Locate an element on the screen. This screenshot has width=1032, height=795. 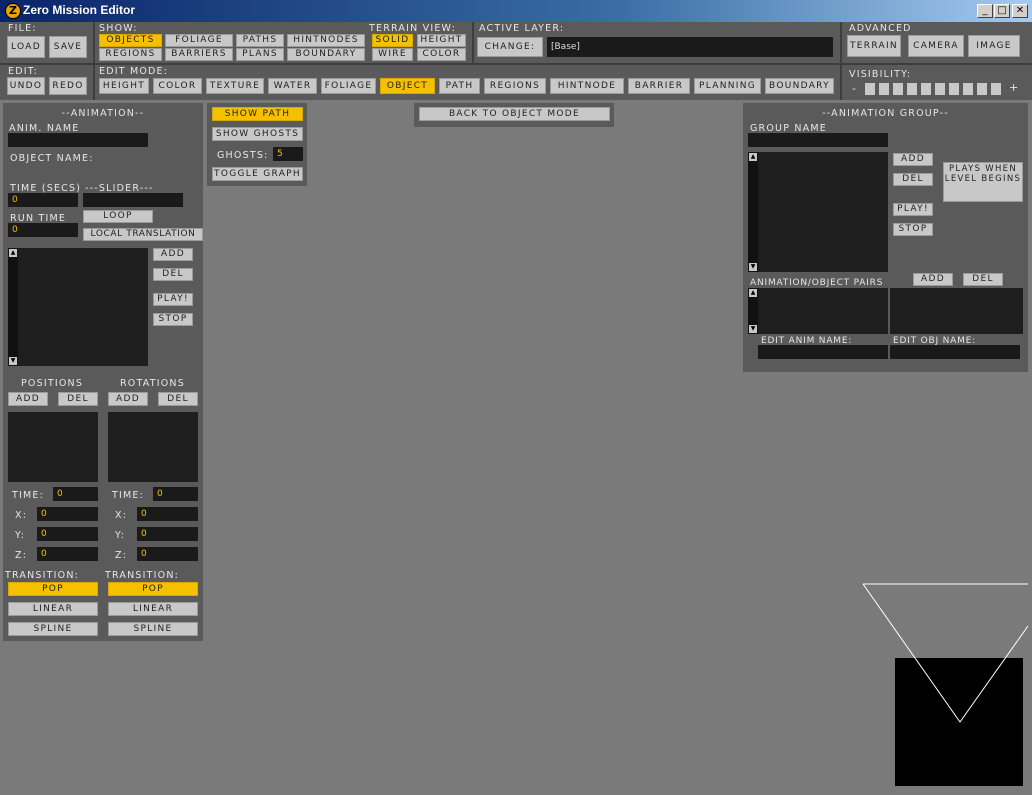
rotation-time-input: 0 is located at coordinates (175, 494).